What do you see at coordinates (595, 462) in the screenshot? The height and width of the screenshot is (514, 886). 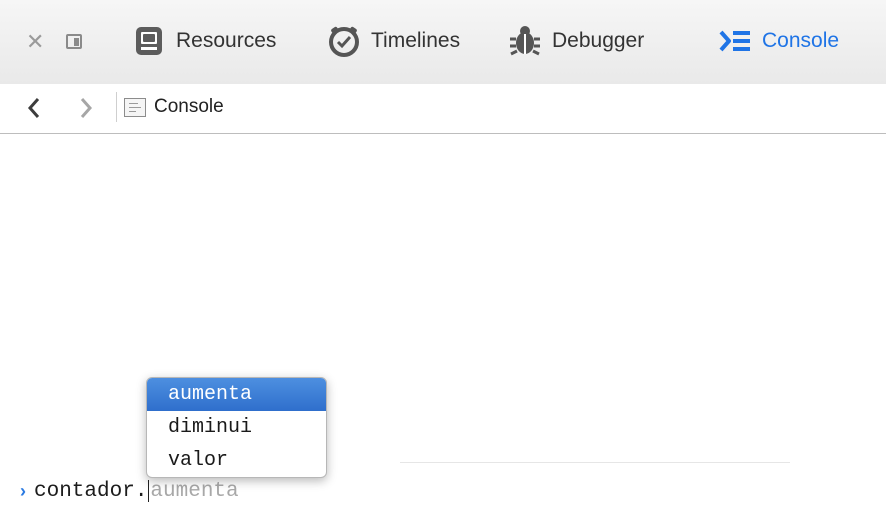 I see `divider` at bounding box center [595, 462].